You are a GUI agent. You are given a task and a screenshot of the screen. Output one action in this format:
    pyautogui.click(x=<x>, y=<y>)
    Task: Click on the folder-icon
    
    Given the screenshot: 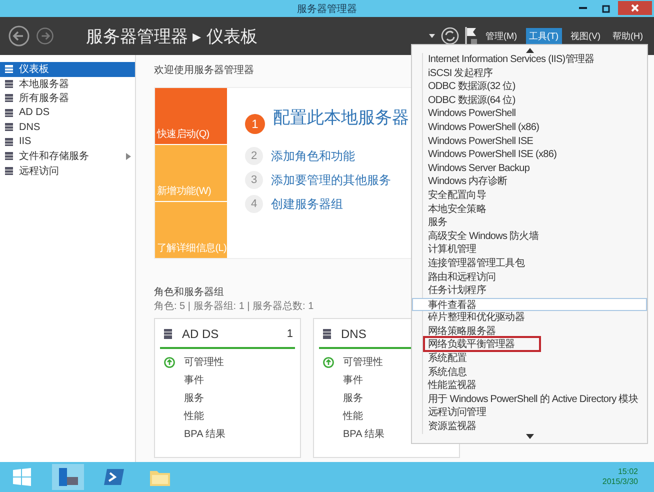 What is the action you would take?
    pyautogui.click(x=160, y=477)
    